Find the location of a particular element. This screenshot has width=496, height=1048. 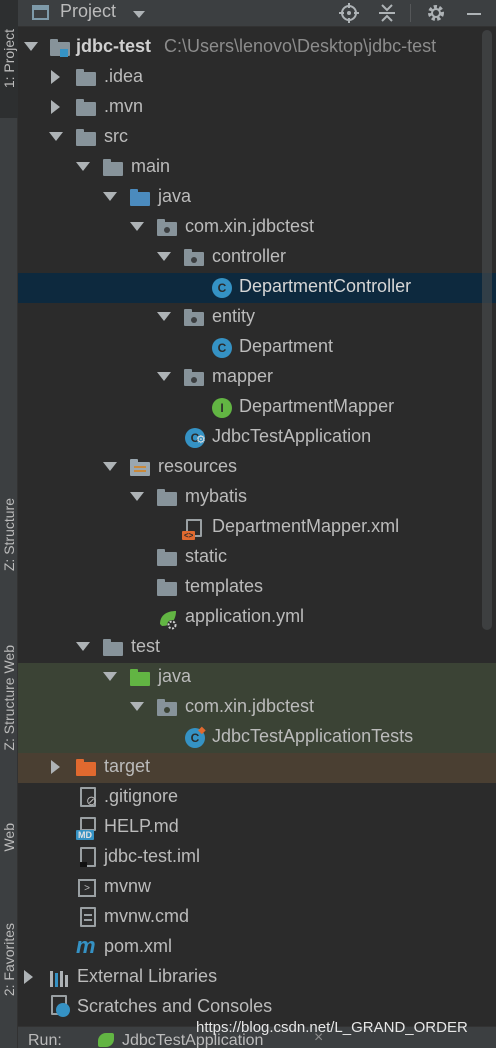

tree-node-label: JdbcTestApplication is located at coordinates (292, 436).